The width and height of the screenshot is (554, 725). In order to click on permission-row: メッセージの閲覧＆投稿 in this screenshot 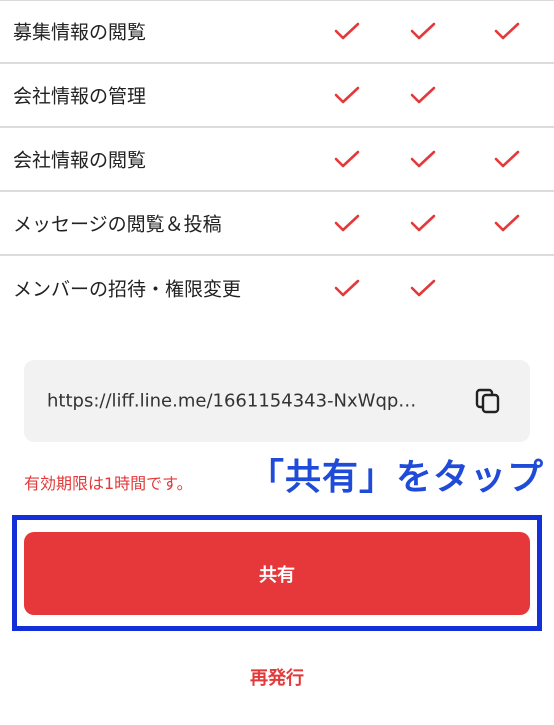, I will do `click(277, 224)`.